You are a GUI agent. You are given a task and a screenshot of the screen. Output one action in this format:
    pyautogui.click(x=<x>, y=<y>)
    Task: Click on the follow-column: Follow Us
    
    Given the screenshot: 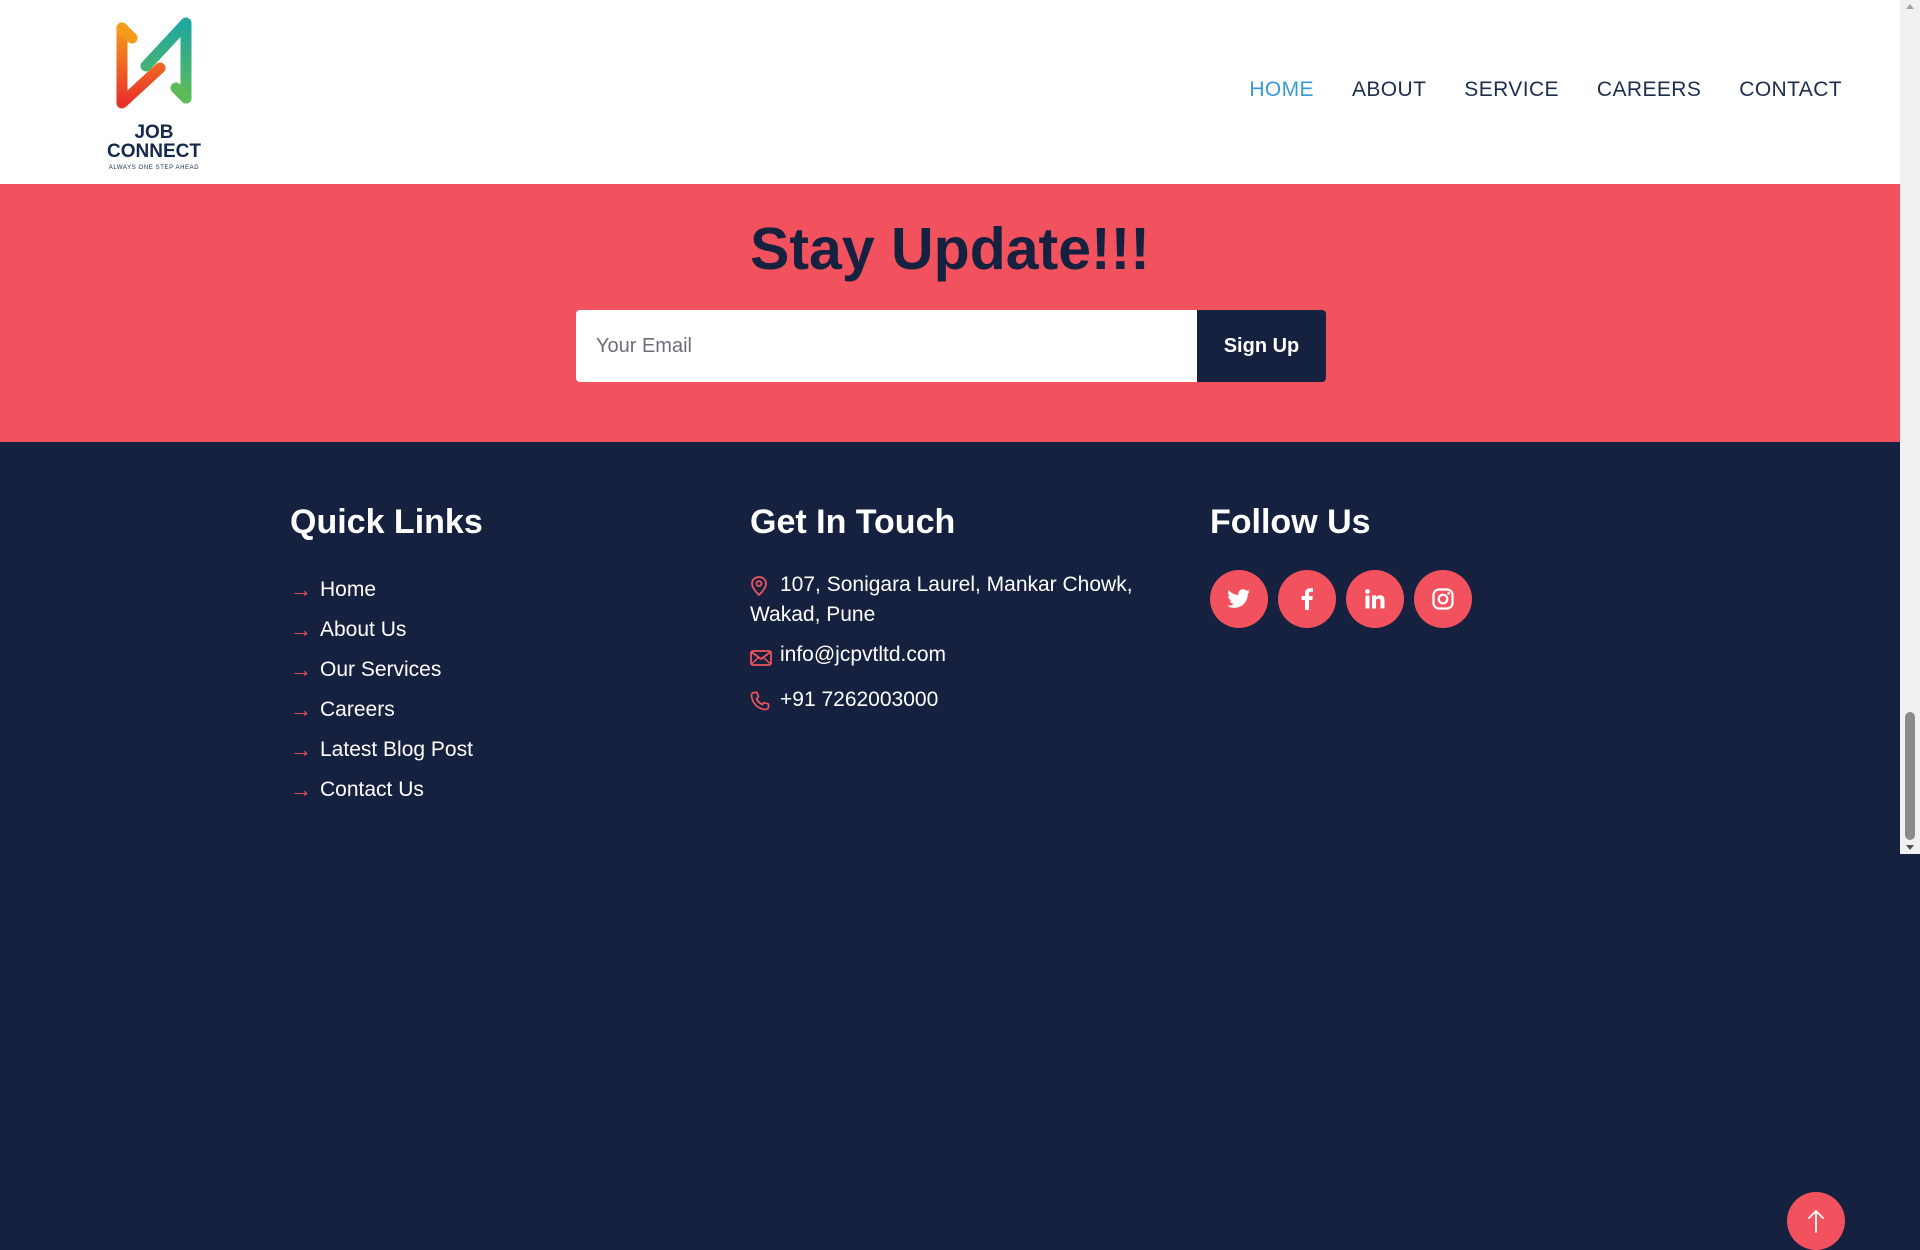 What is the action you would take?
    pyautogui.click(x=1420, y=565)
    